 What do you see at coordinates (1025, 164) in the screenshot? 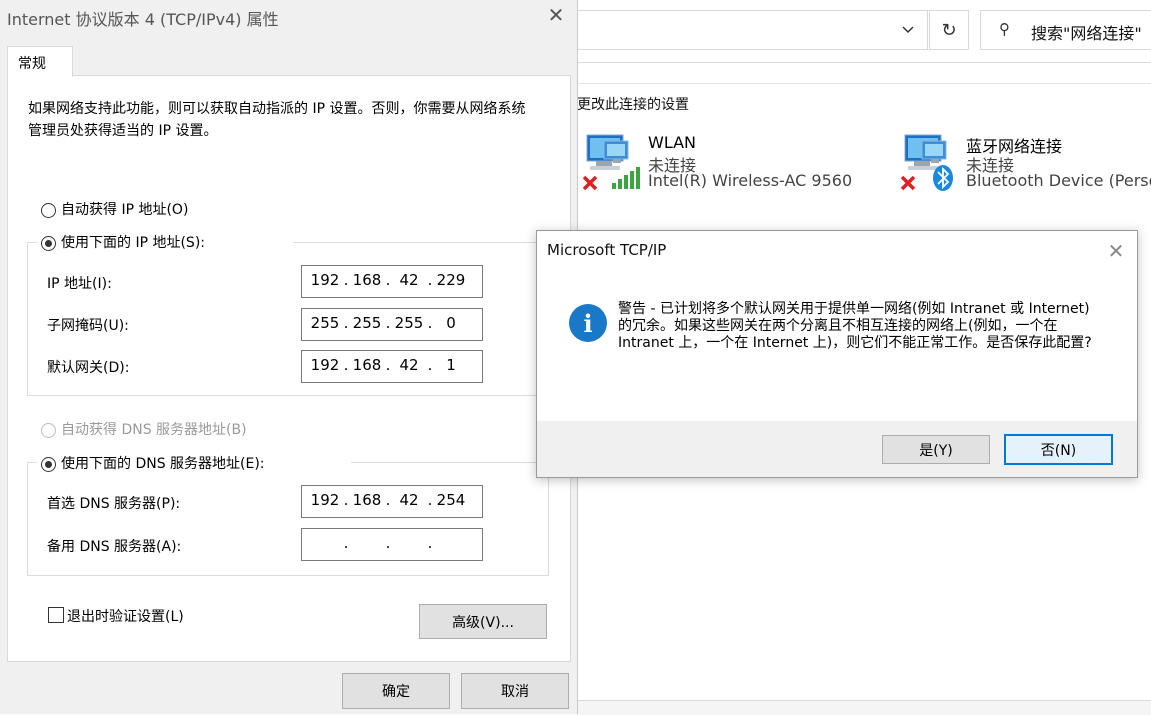
I see `connection-item-bluetooth: 蓝牙网络连接 未连接 Bluetooth Device (Person` at bounding box center [1025, 164].